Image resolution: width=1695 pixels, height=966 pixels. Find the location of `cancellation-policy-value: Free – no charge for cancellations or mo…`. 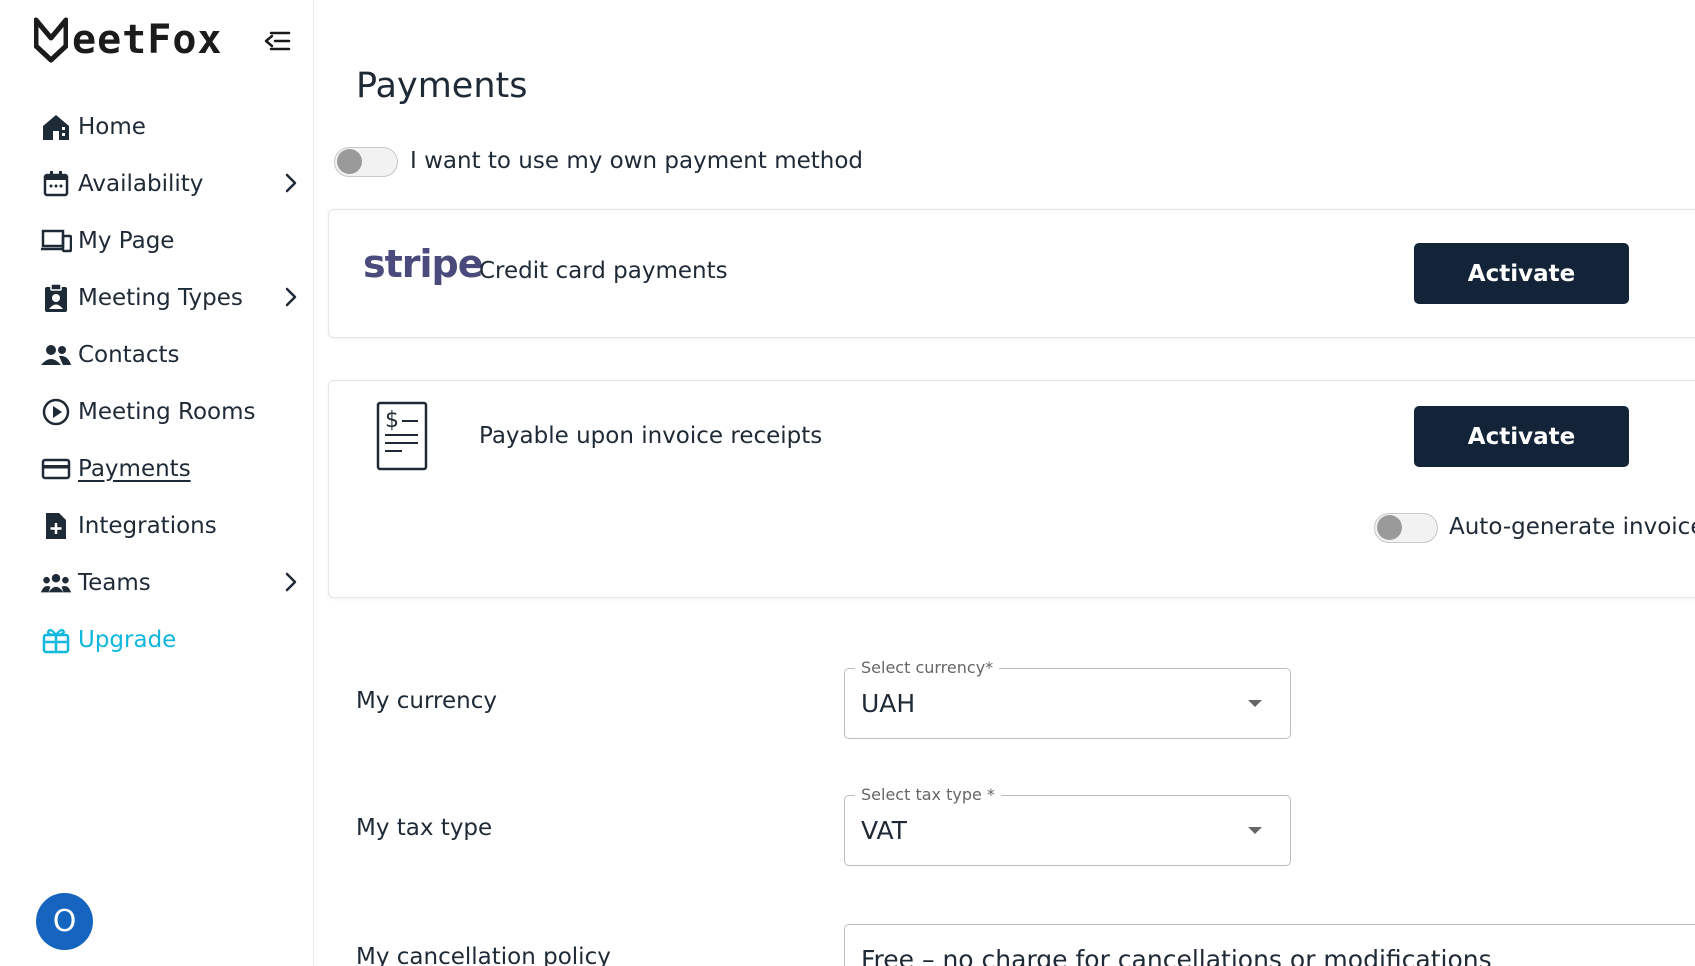

cancellation-policy-value: Free – no charge for cancellations or mo… is located at coordinates (1176, 955).